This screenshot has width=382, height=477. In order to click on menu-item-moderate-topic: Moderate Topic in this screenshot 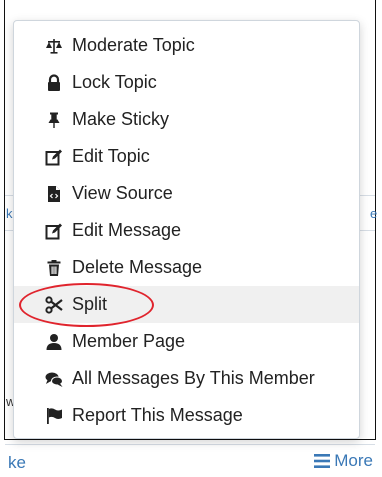, I will do `click(186, 45)`.